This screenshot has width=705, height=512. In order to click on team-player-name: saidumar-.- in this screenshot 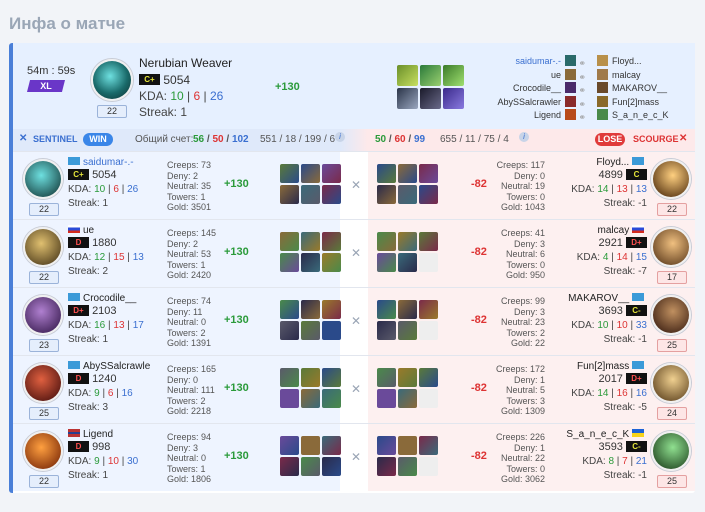, I will do `click(520, 62)`.